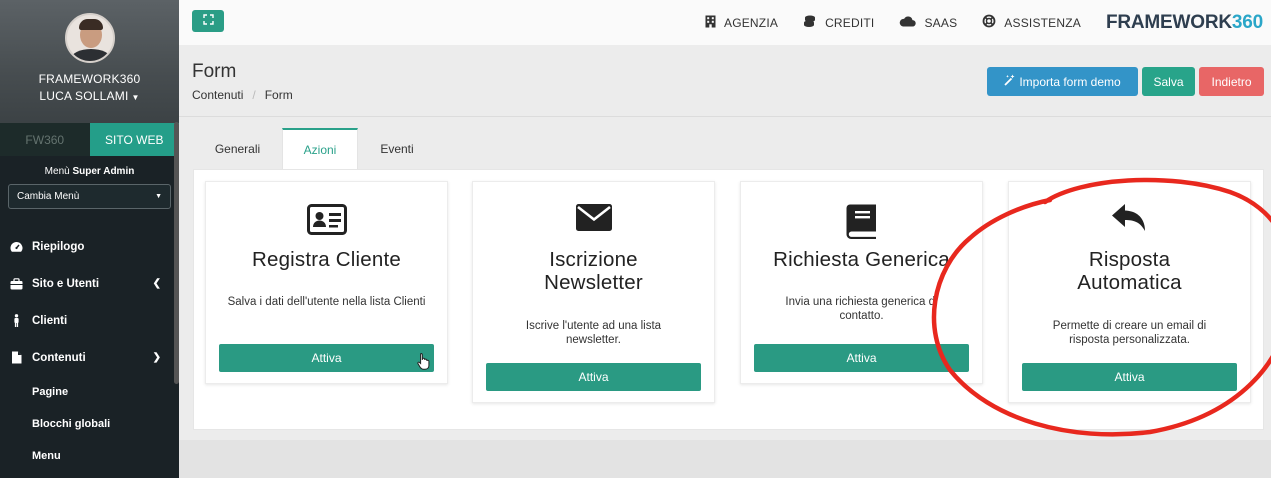 This screenshot has height=478, width=1271. Describe the element at coordinates (397, 148) in the screenshot. I see `tab-eventi: Eventi` at that location.